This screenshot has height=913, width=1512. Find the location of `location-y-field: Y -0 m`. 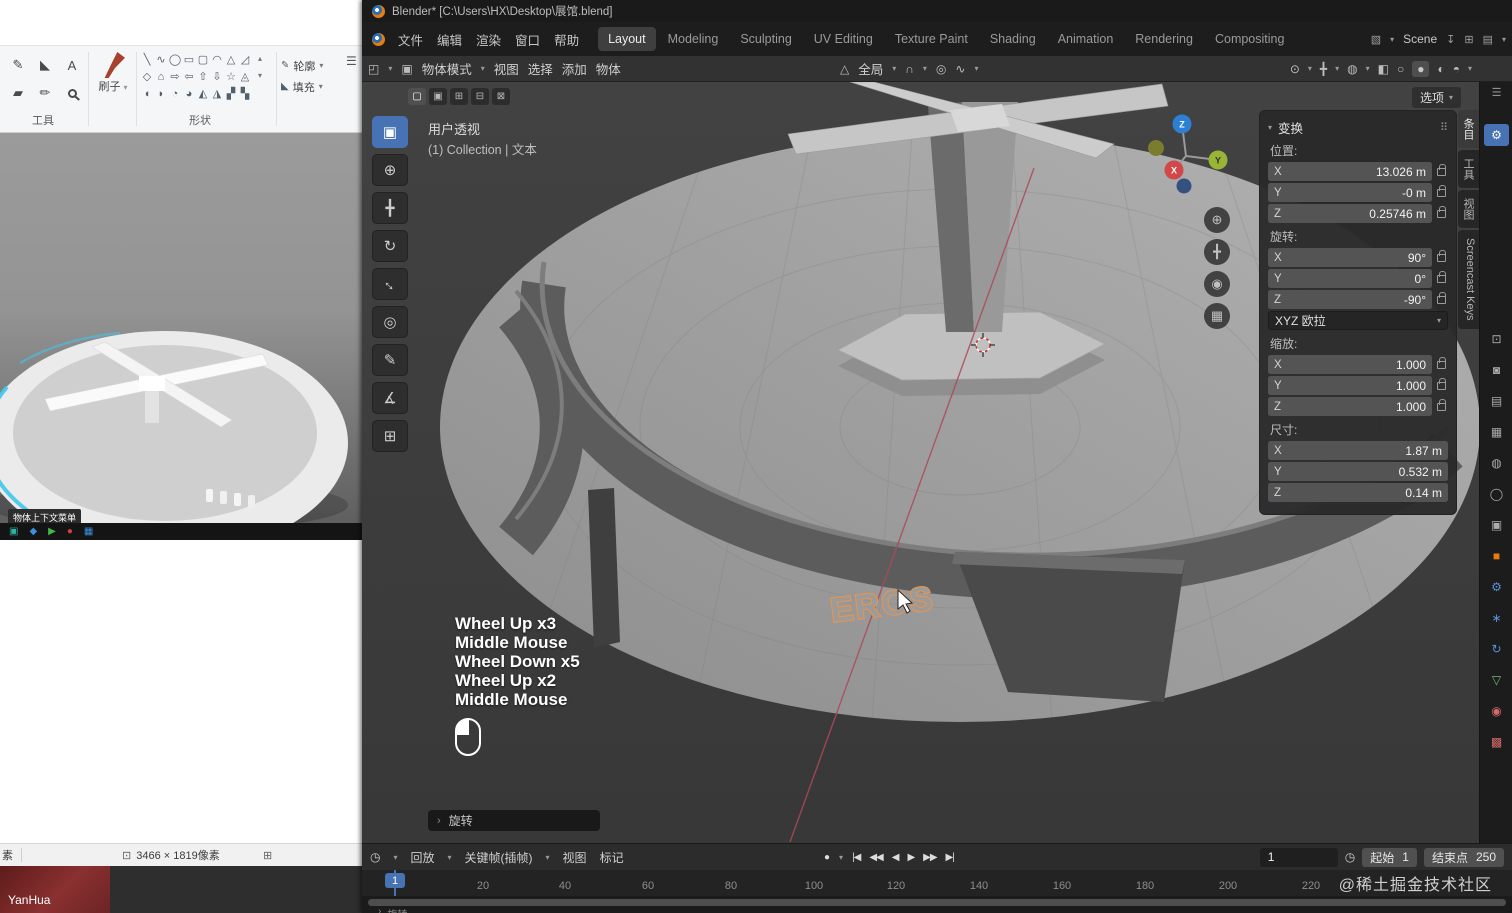

location-y-field: Y -0 m is located at coordinates (1350, 192).